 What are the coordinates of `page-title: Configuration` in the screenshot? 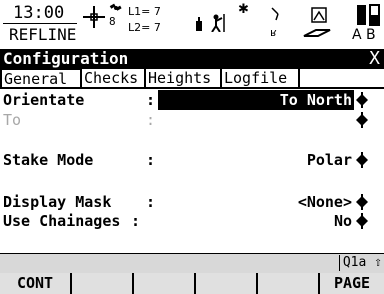 It's located at (66, 58).